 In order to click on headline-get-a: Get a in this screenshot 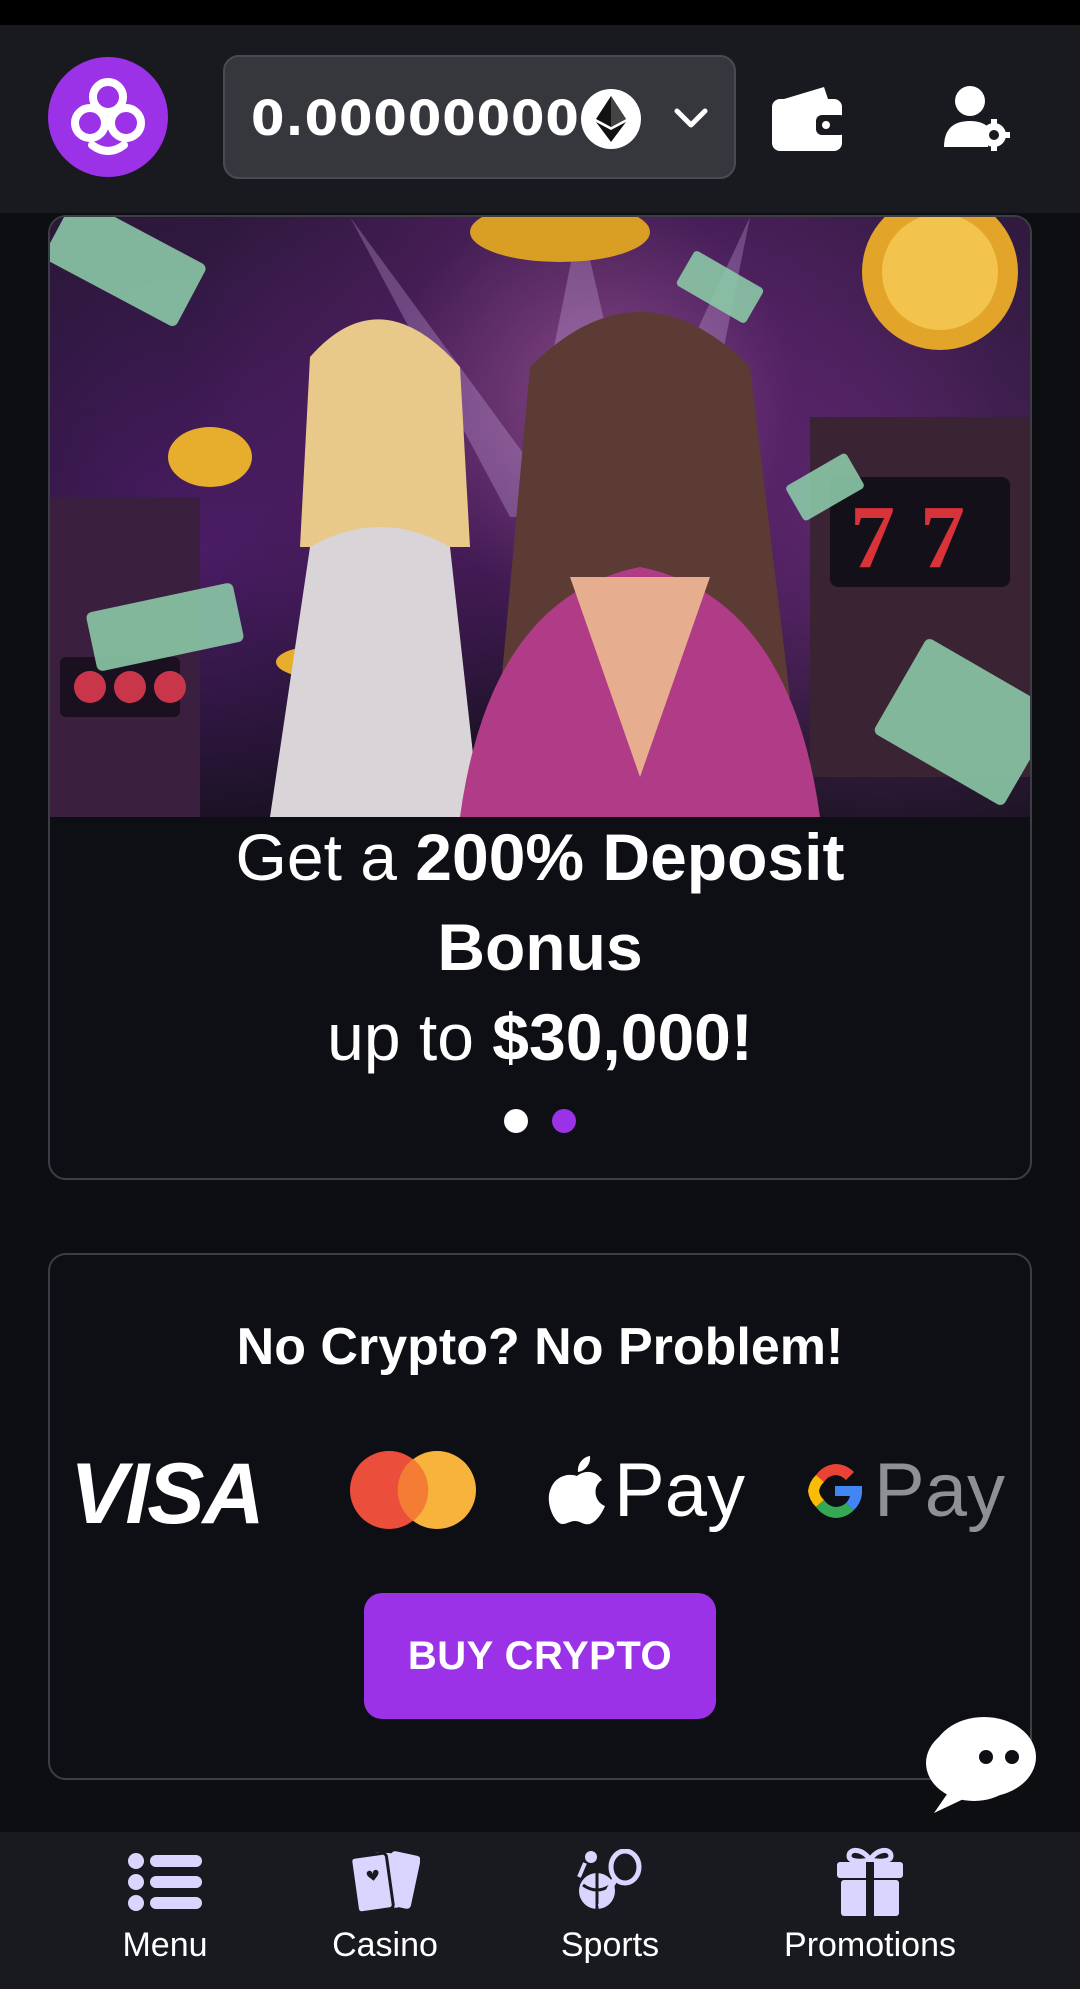, I will do `click(325, 857)`.